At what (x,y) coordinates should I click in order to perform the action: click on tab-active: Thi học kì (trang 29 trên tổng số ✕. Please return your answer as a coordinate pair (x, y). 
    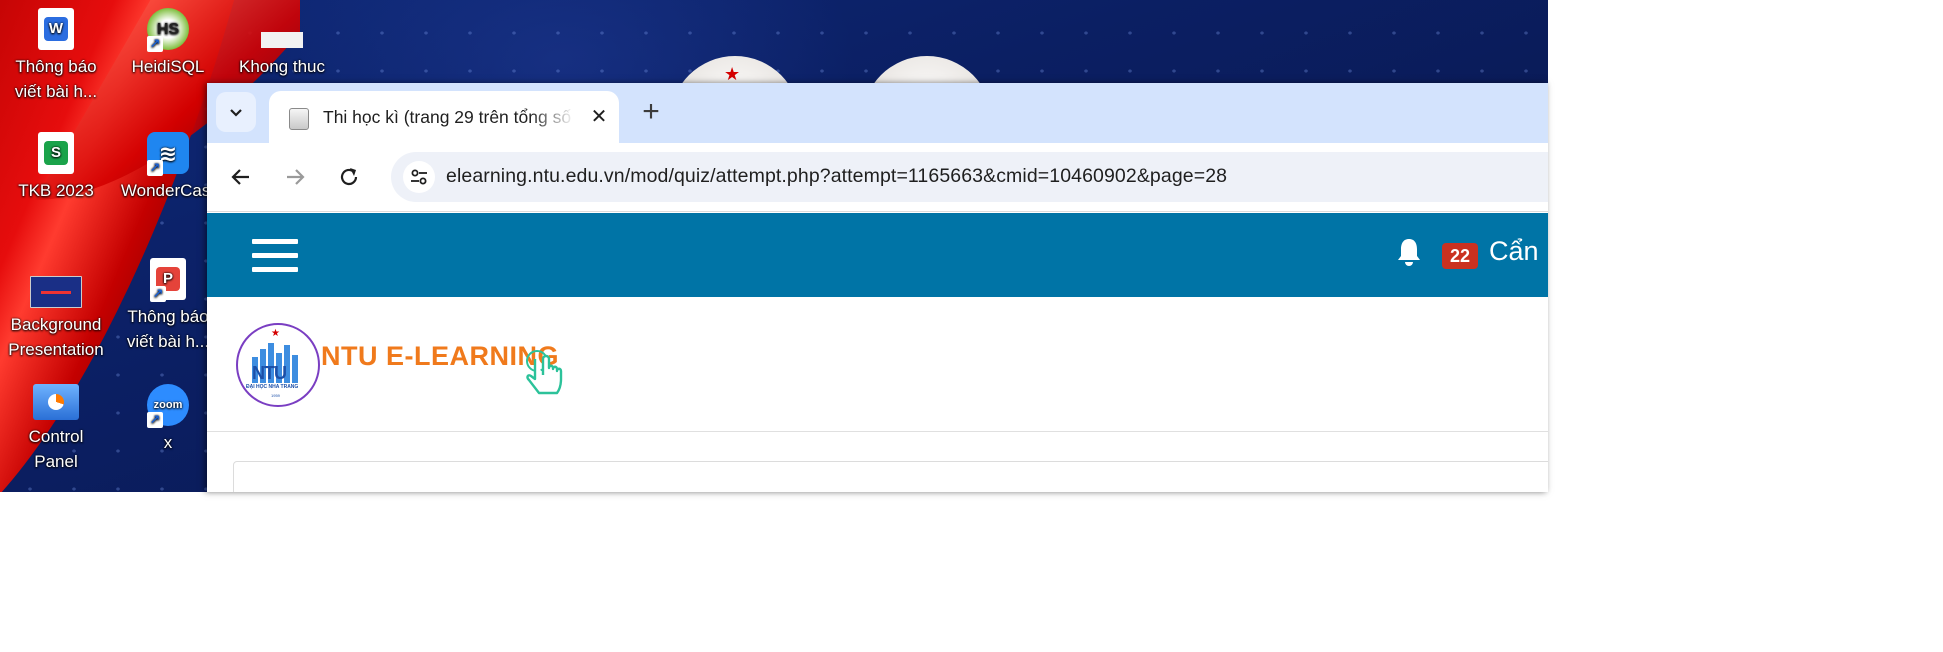
    Looking at the image, I should click on (444, 117).